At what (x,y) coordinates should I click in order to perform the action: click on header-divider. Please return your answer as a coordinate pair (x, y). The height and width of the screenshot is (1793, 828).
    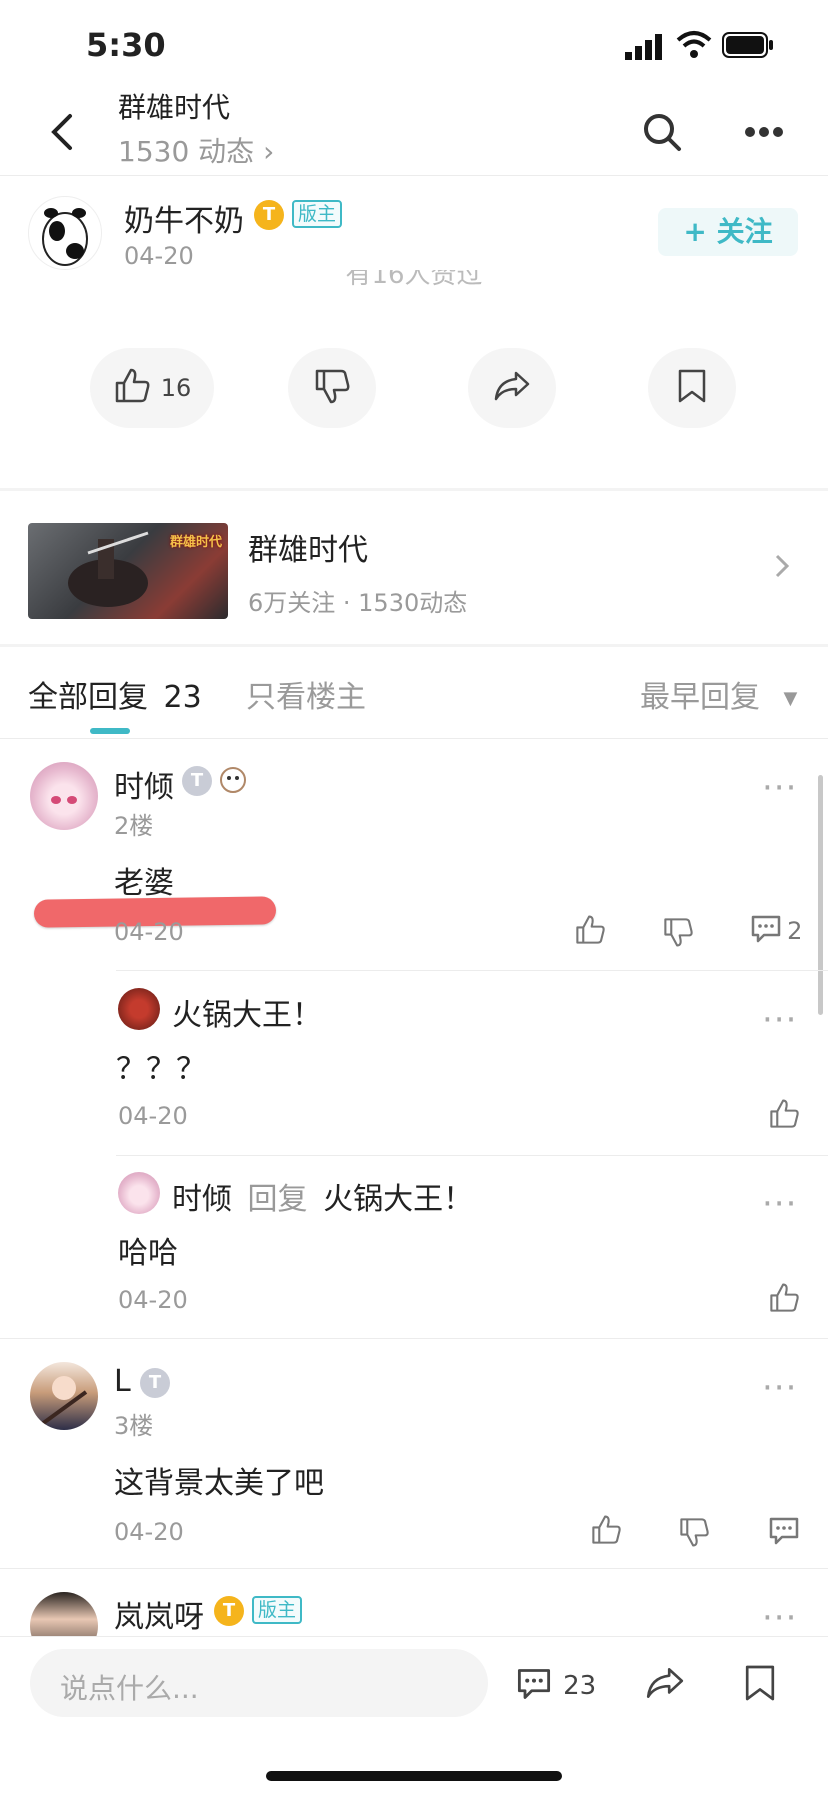
    Looking at the image, I should click on (414, 175).